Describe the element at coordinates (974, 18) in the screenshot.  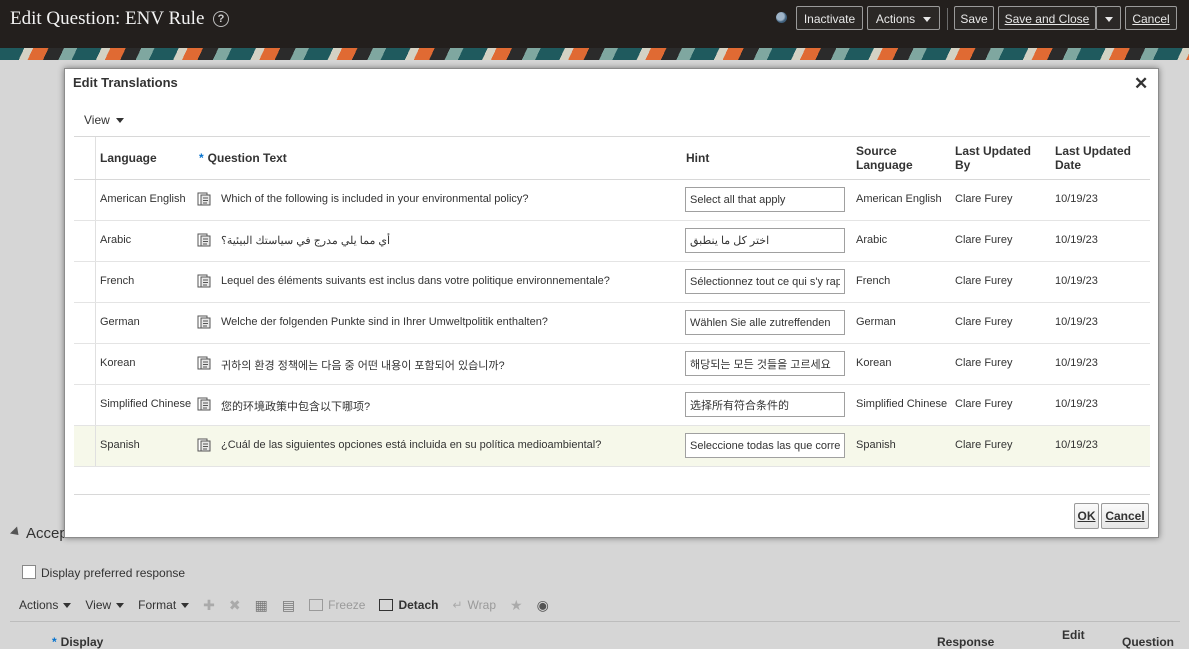
I see `save-button: Save` at that location.